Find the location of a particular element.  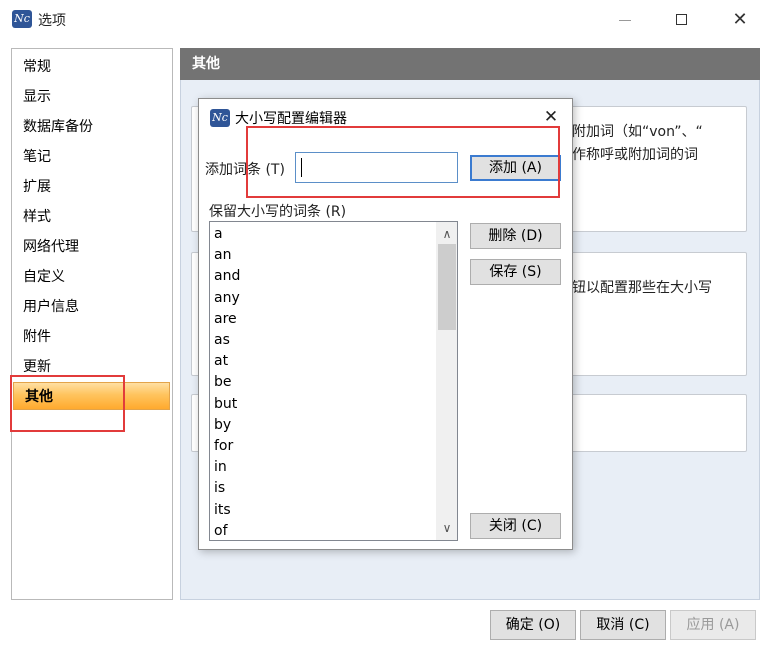

apply-button: 应用 (A) is located at coordinates (713, 625).